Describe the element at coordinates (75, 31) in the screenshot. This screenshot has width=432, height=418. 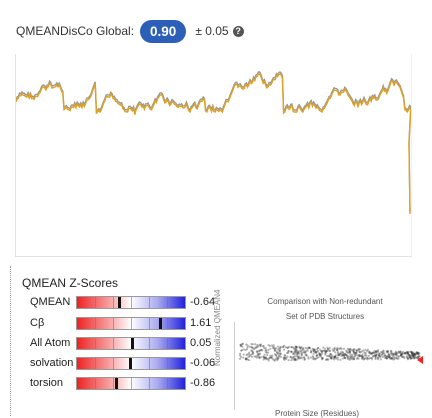
I see `global-score-label: QMEANDisCo Global:` at that location.